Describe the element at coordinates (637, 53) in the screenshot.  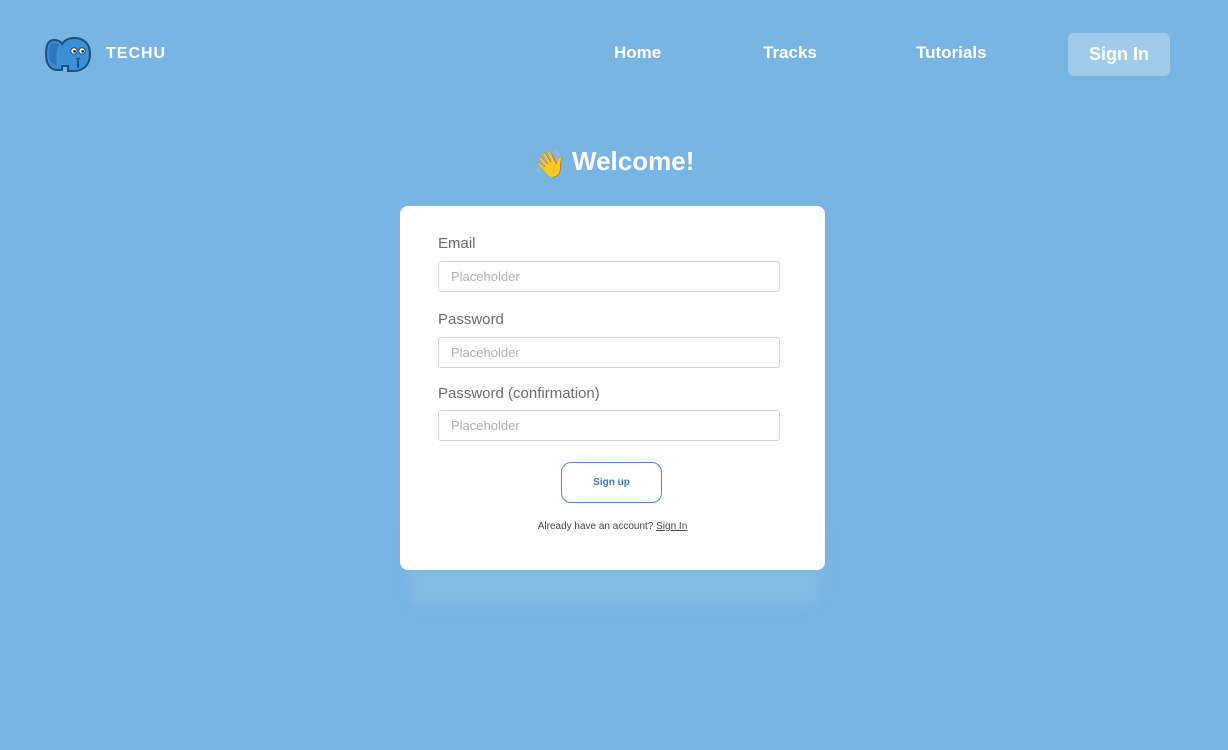
I see `nav-home: Home` at that location.